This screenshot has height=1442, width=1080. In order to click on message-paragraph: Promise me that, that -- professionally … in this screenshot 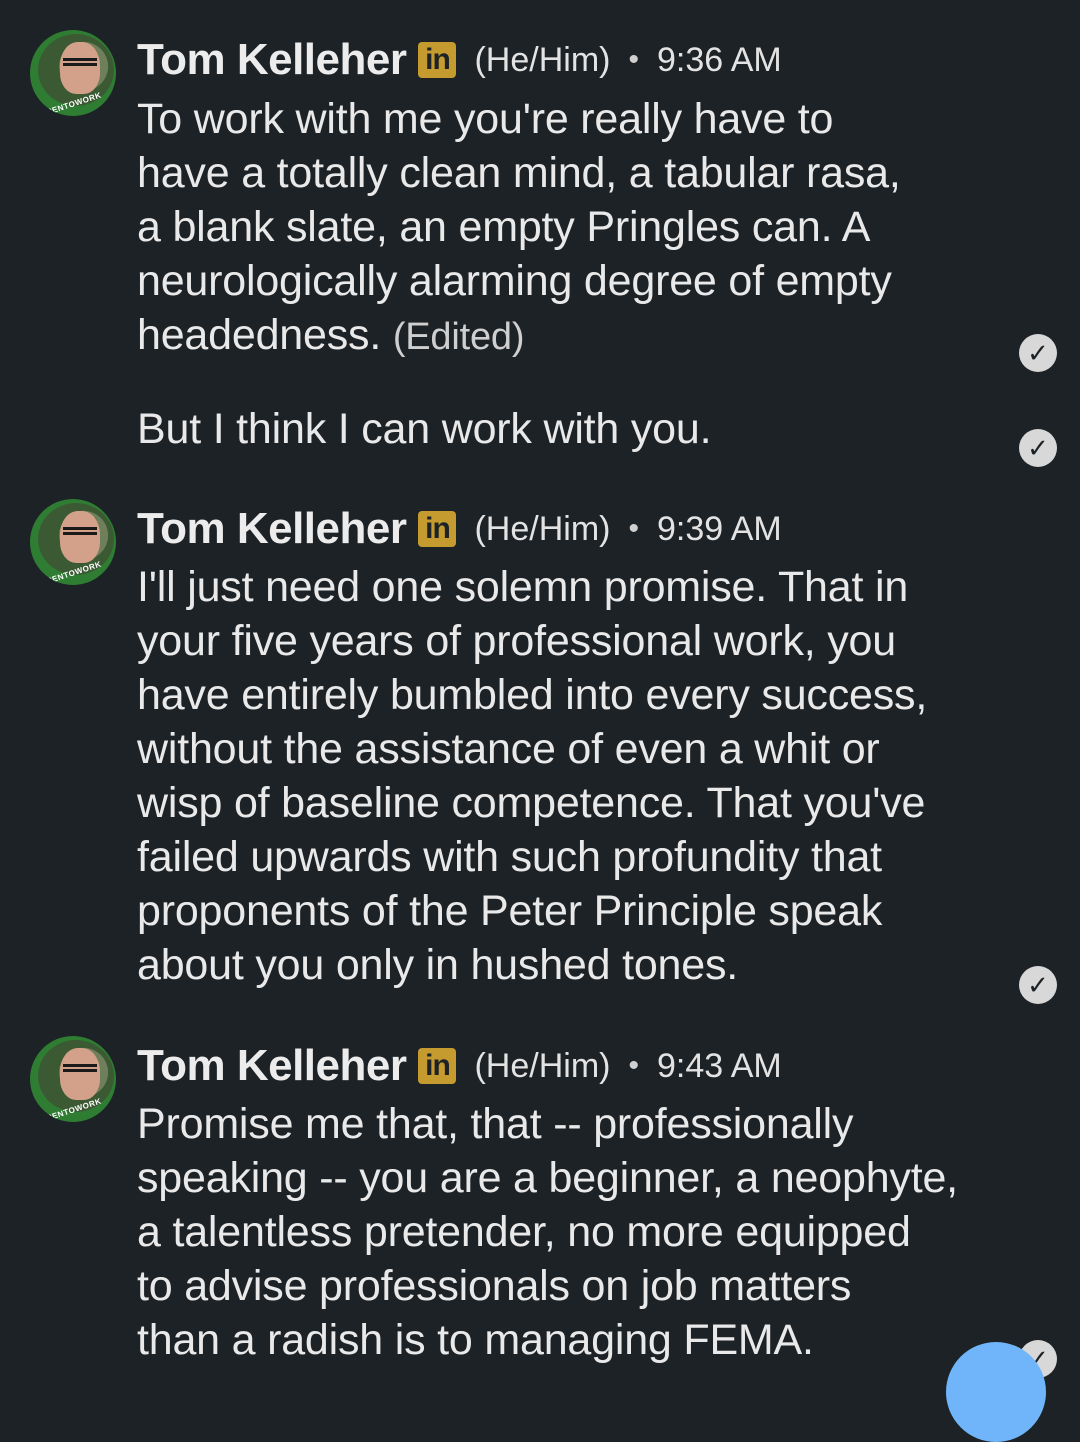, I will do `click(547, 1232)`.